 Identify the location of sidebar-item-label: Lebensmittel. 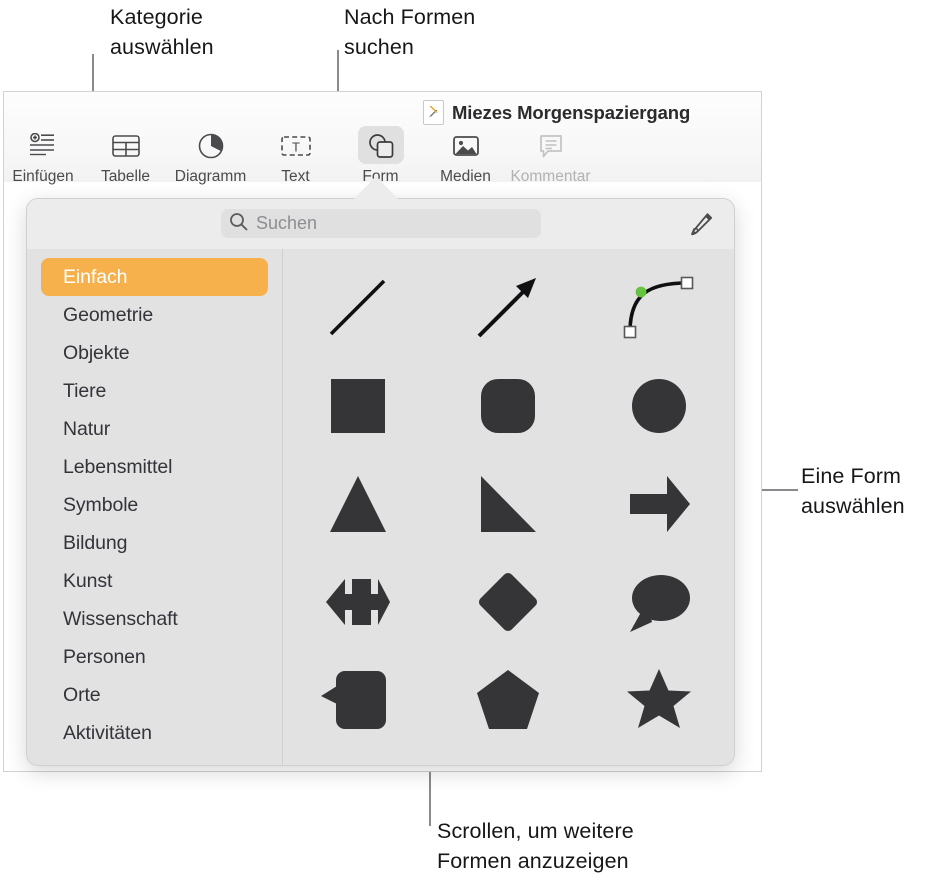
(118, 466).